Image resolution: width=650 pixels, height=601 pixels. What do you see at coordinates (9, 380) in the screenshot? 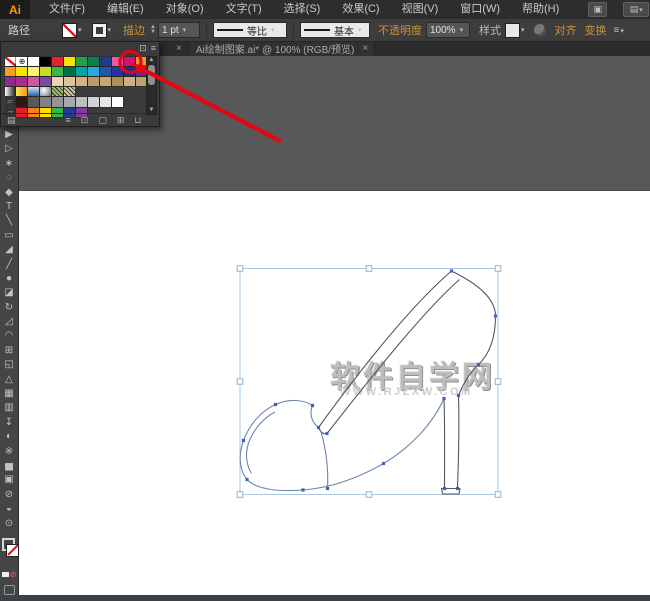
I see `perspective-grid-tool: △` at bounding box center [9, 380].